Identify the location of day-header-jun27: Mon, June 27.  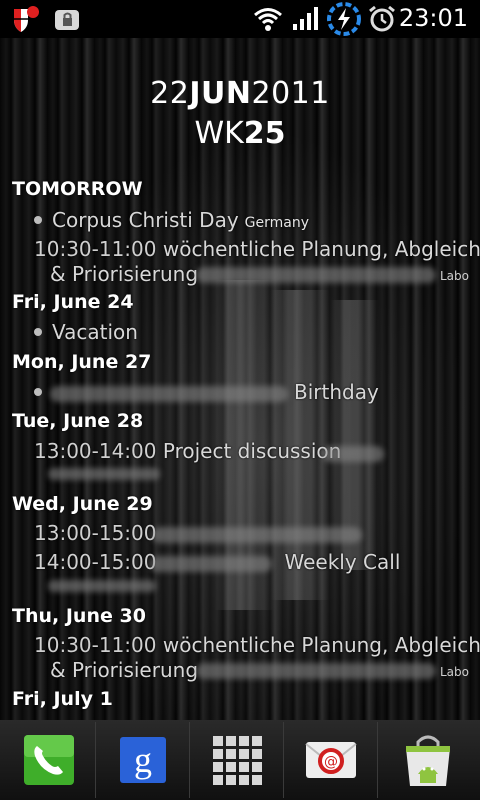
(246, 362).